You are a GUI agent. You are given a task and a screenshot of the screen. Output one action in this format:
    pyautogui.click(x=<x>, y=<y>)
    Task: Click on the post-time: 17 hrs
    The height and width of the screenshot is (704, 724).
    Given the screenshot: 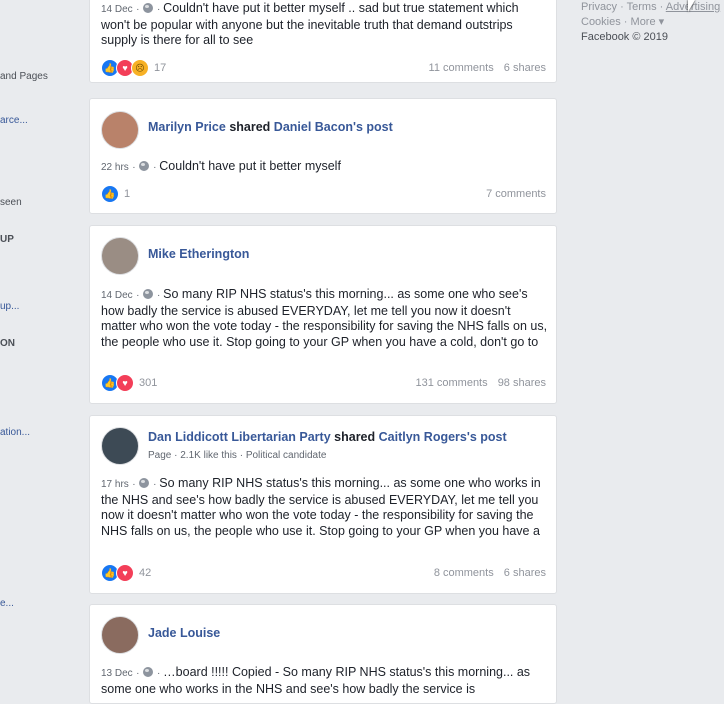 What is the action you would take?
    pyautogui.click(x=115, y=484)
    